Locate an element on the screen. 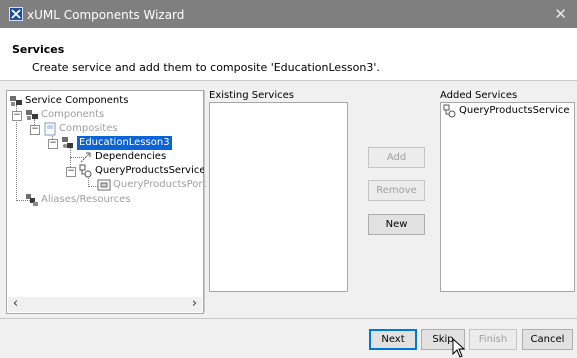 This screenshot has width=577, height=358. scroll-left-icon: ‹ is located at coordinates (15, 304).